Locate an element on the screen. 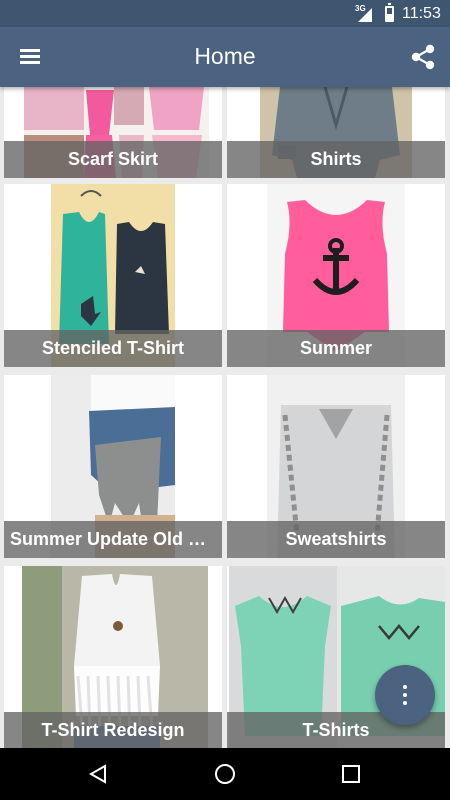 The image size is (450, 800). status-bar: 3G 11:53 is located at coordinates (225, 13).